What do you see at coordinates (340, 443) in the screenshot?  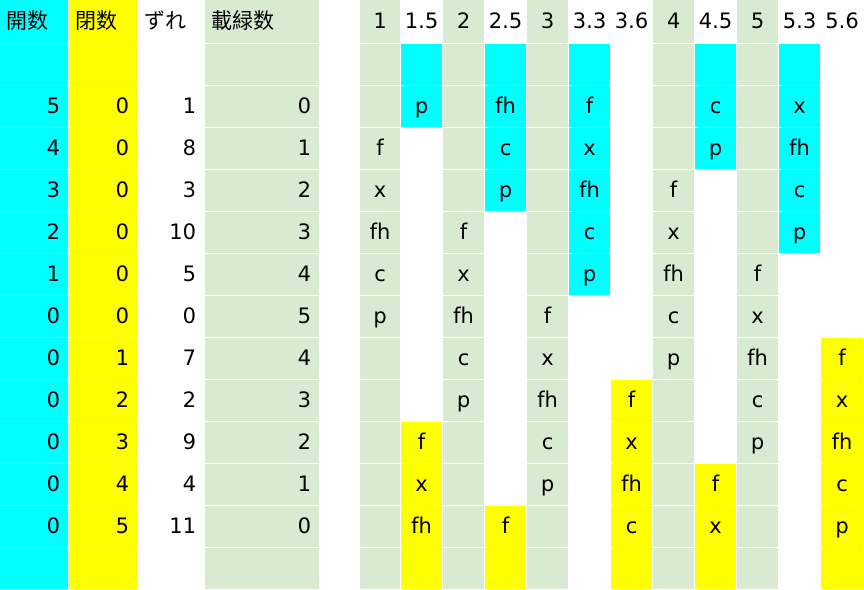 I see `cell-r10-c4` at bounding box center [340, 443].